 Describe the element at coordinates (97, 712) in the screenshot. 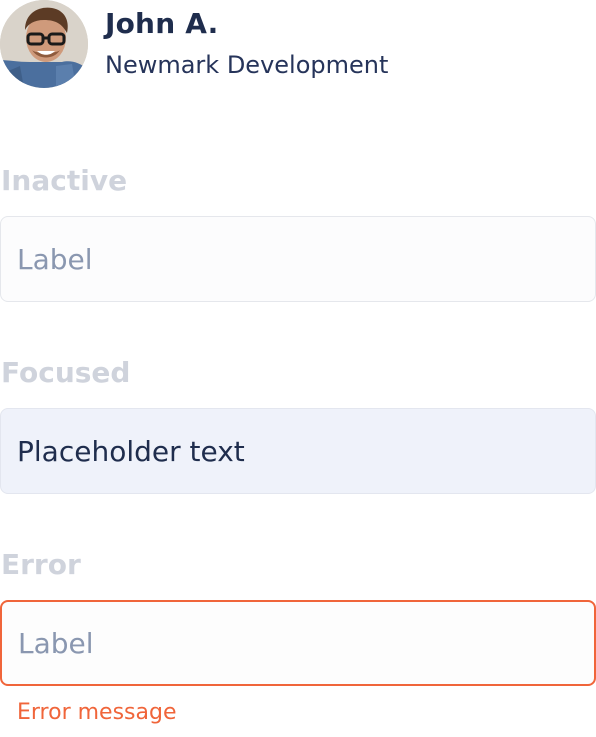

I see `error-message: Error message` at that location.